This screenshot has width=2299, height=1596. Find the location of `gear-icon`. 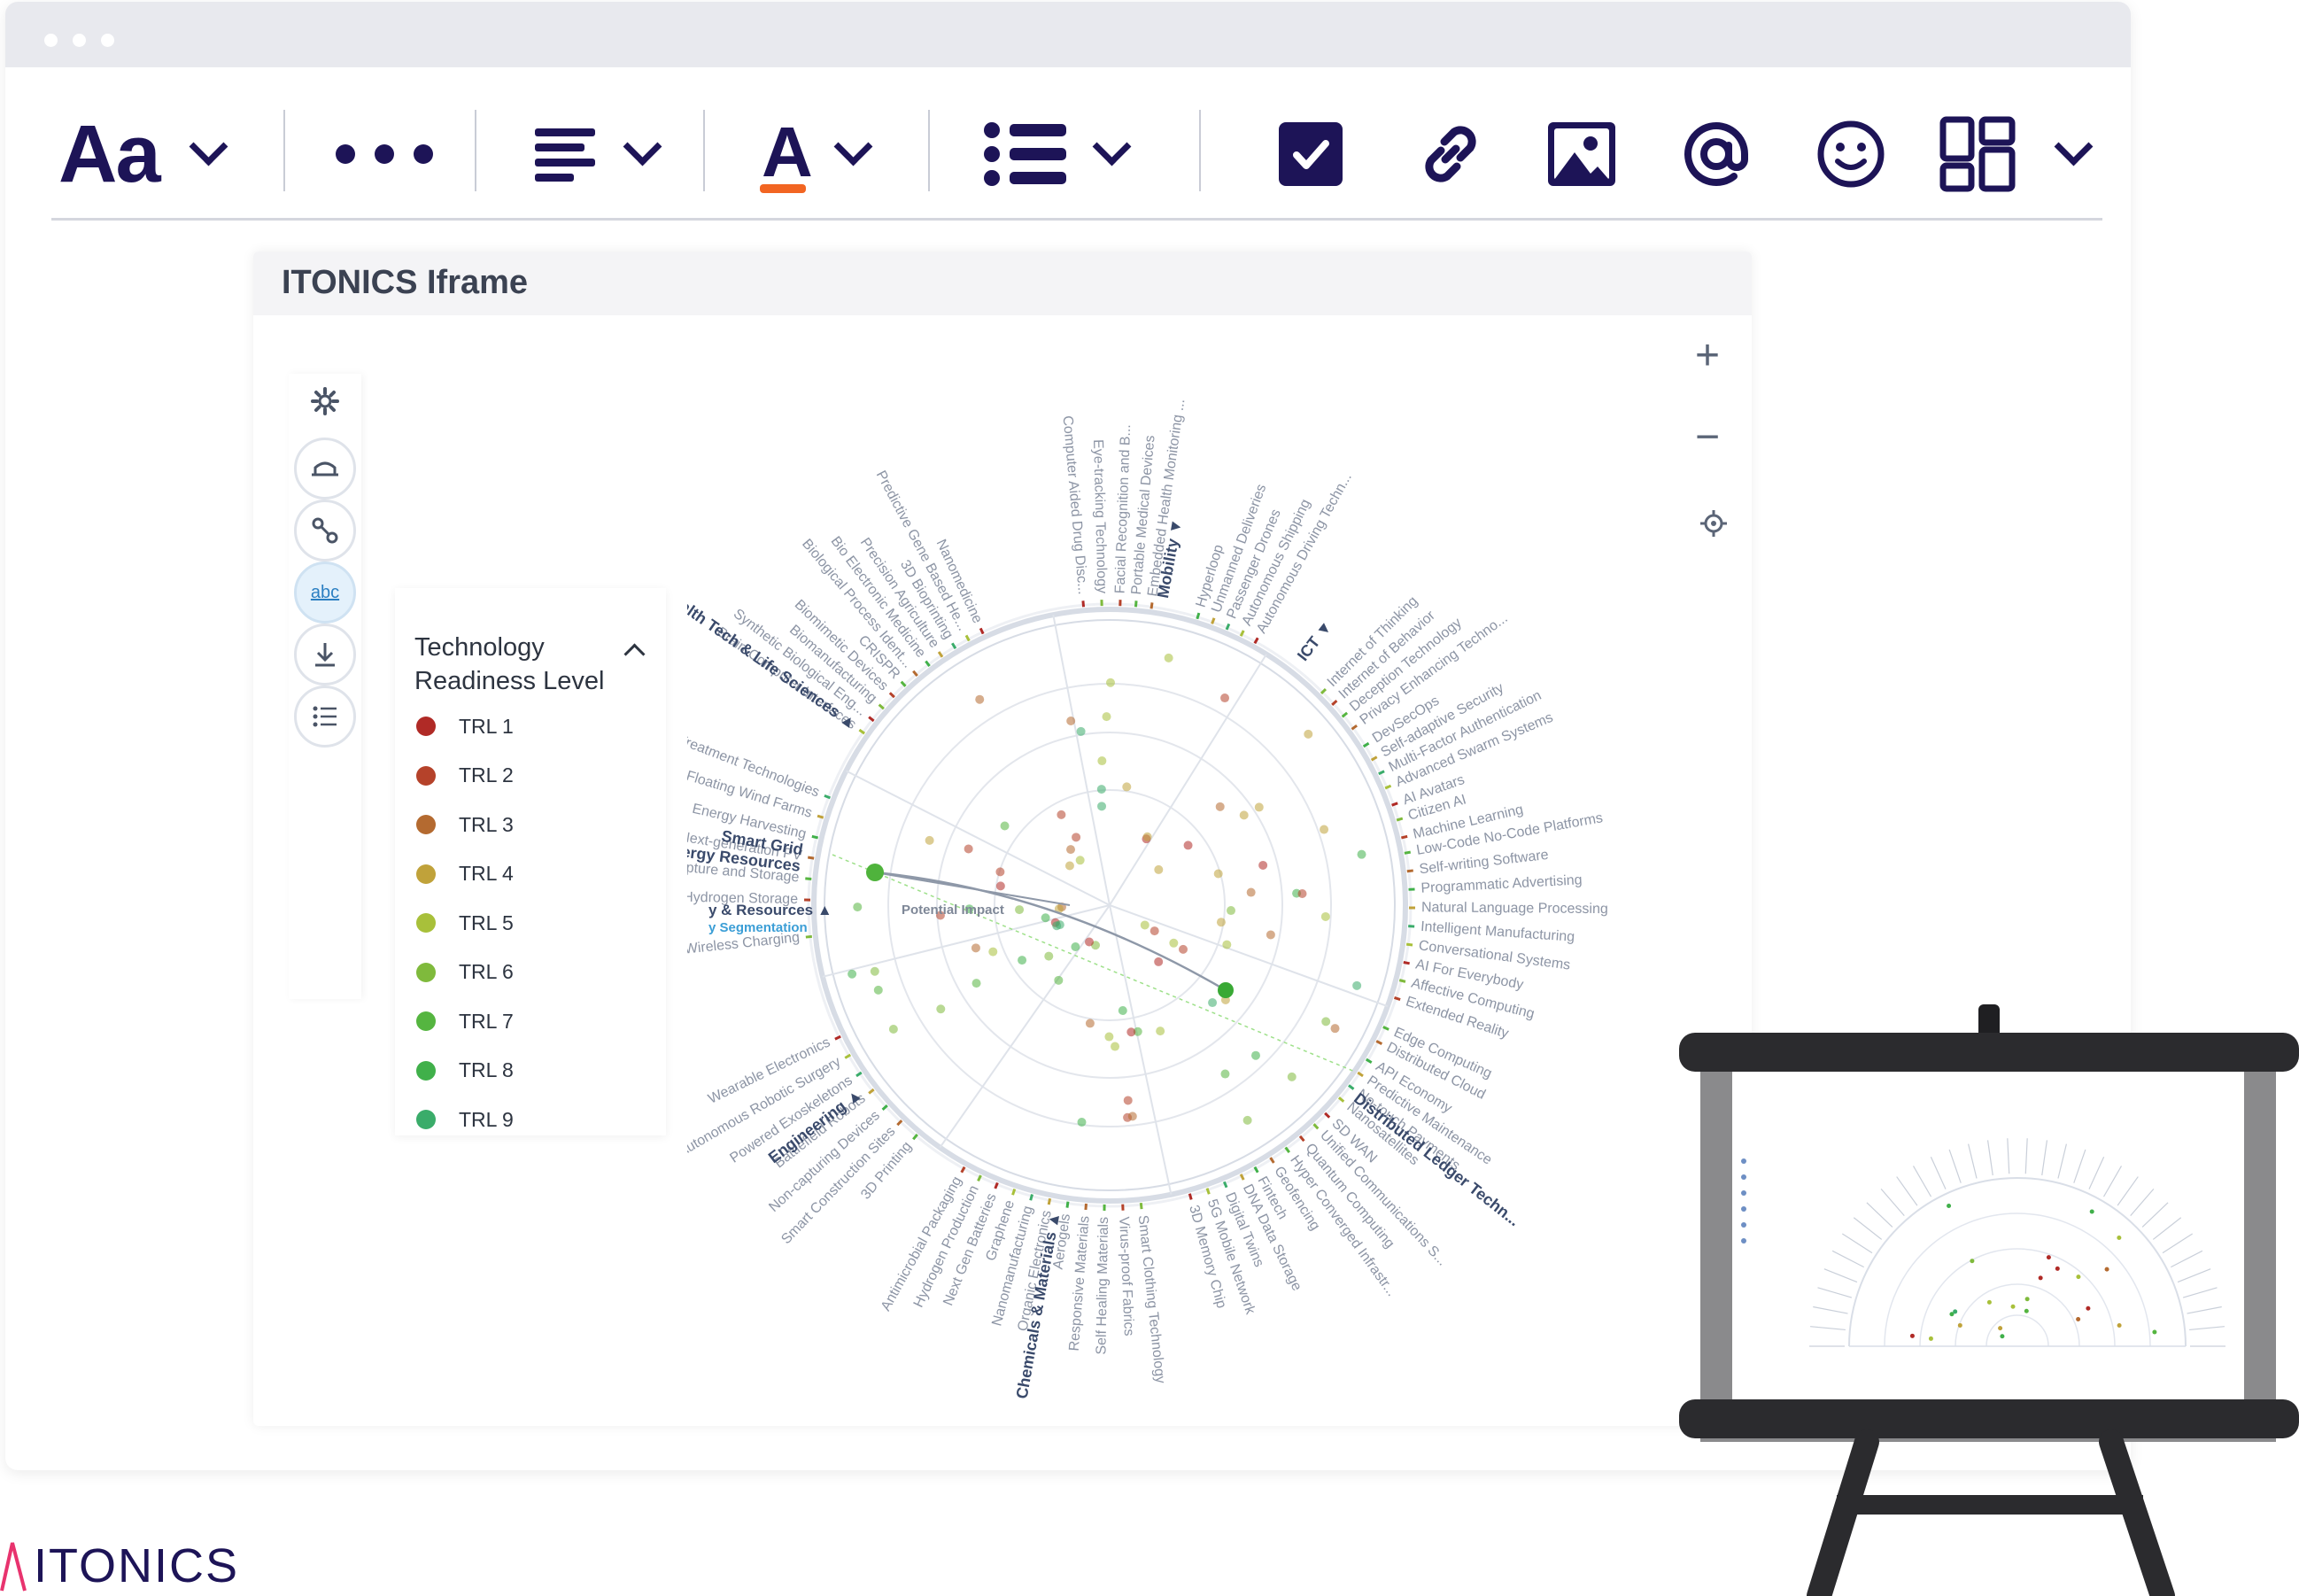

gear-icon is located at coordinates (325, 401).